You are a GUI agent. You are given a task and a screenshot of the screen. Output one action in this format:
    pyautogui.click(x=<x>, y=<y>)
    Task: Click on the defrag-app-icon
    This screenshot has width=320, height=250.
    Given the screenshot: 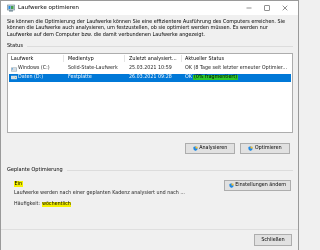 What is the action you would take?
    pyautogui.click(x=11, y=8)
    